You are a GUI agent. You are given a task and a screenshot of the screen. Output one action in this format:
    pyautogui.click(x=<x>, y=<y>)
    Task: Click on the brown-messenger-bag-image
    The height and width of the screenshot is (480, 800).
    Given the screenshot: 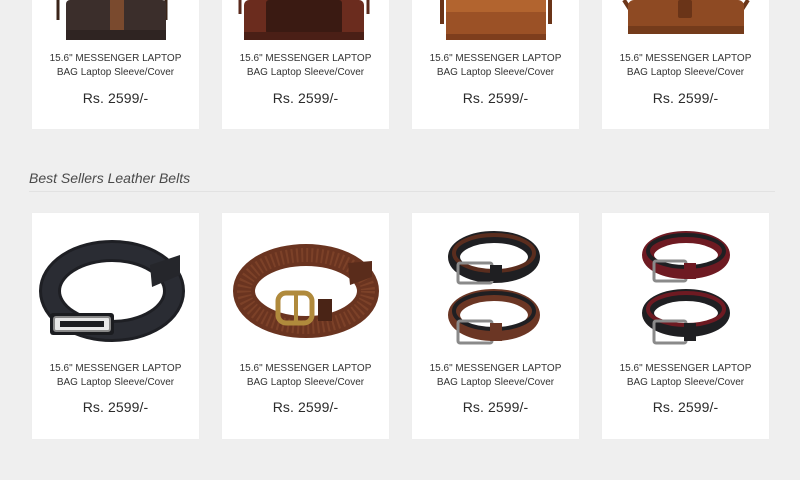 What is the action you would take?
    pyautogui.click(x=115, y=22)
    